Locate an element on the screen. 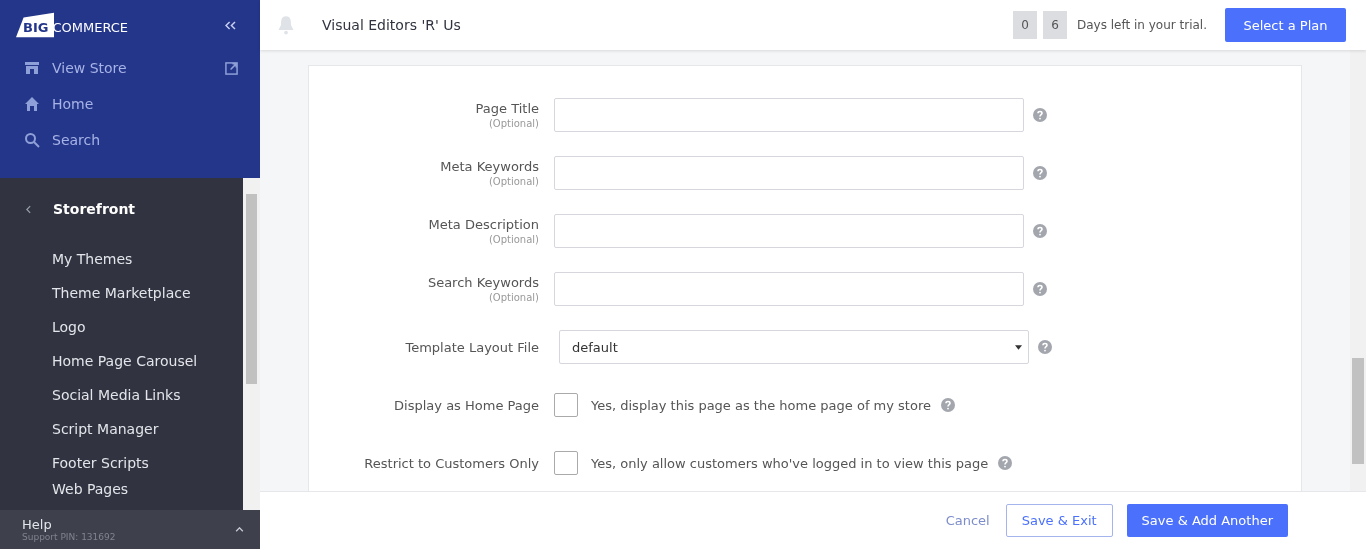 This screenshot has width=1366, height=549. nav-link: View Store is located at coordinates (134, 68).